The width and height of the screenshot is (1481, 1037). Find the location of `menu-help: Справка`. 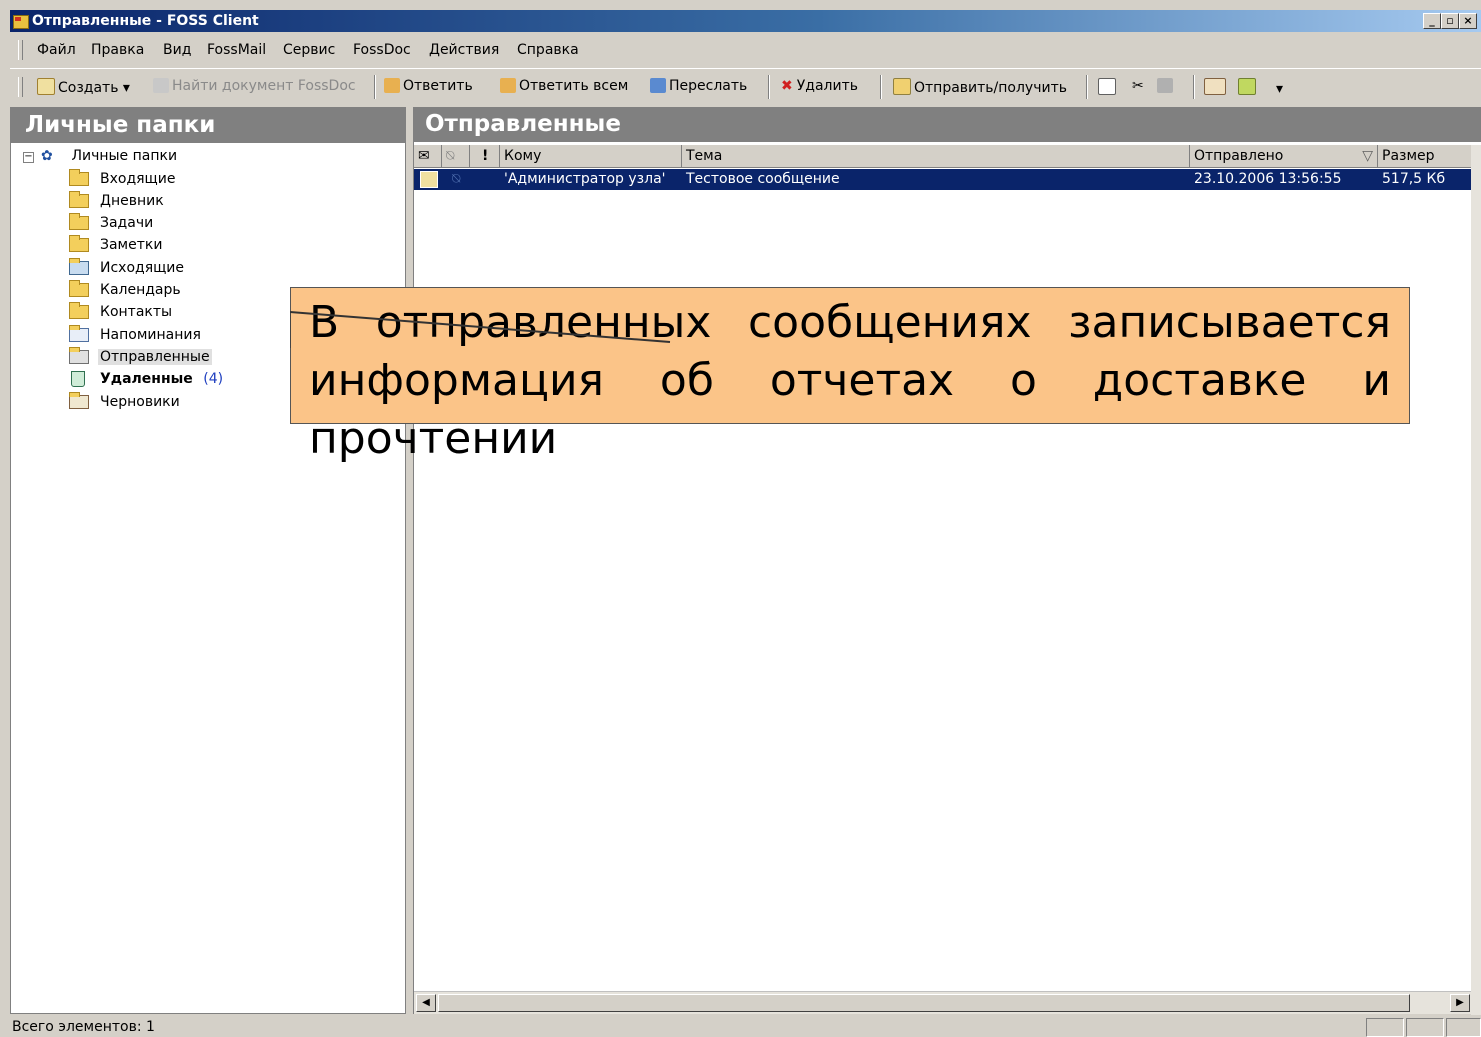

menu-help: Справка is located at coordinates (548, 50).